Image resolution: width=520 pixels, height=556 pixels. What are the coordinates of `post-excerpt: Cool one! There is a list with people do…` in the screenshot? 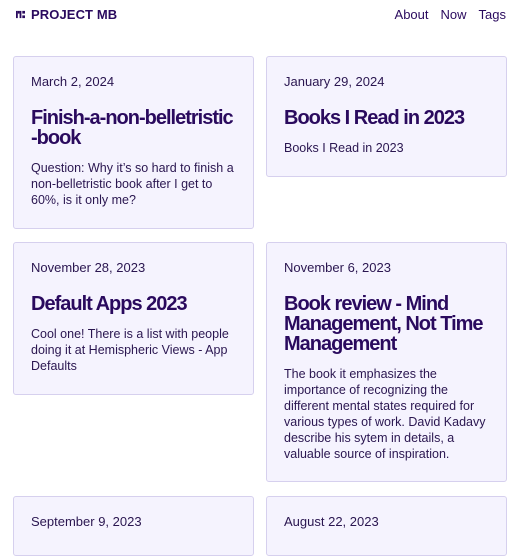 It's located at (130, 350).